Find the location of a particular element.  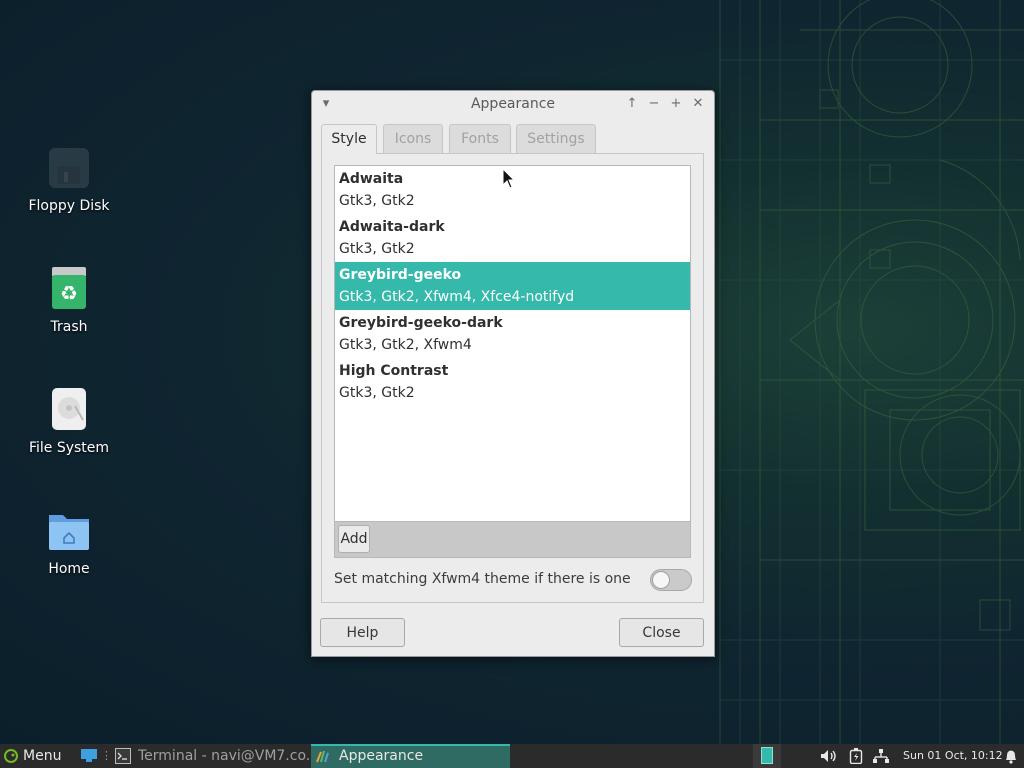

desktop-icon-trash: ♻ Trash is located at coordinates (69, 300).